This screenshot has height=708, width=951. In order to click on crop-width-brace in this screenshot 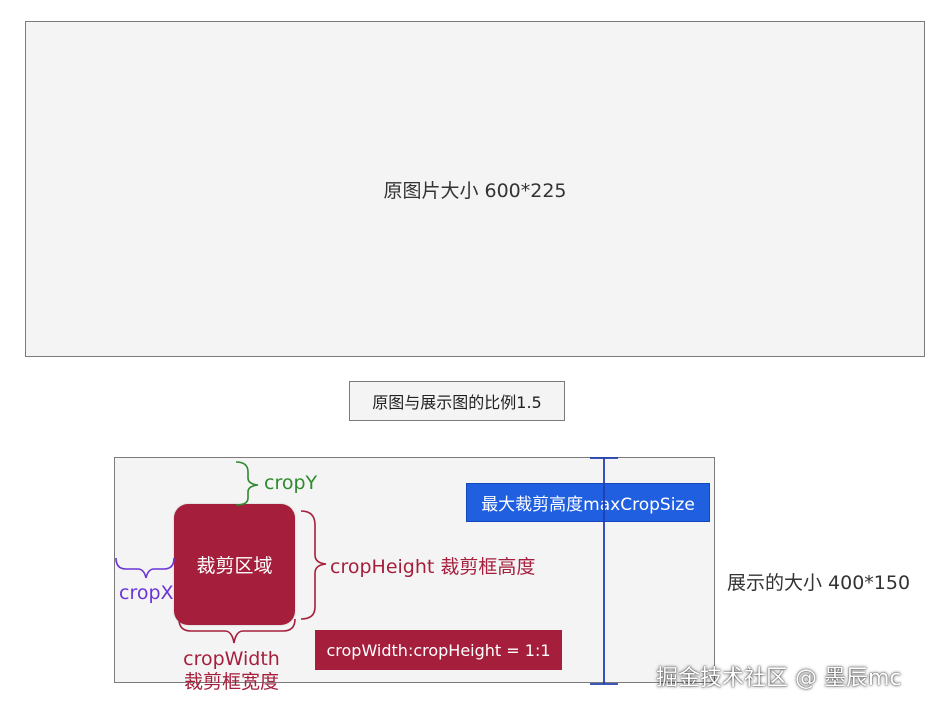, I will do `click(237, 631)`.